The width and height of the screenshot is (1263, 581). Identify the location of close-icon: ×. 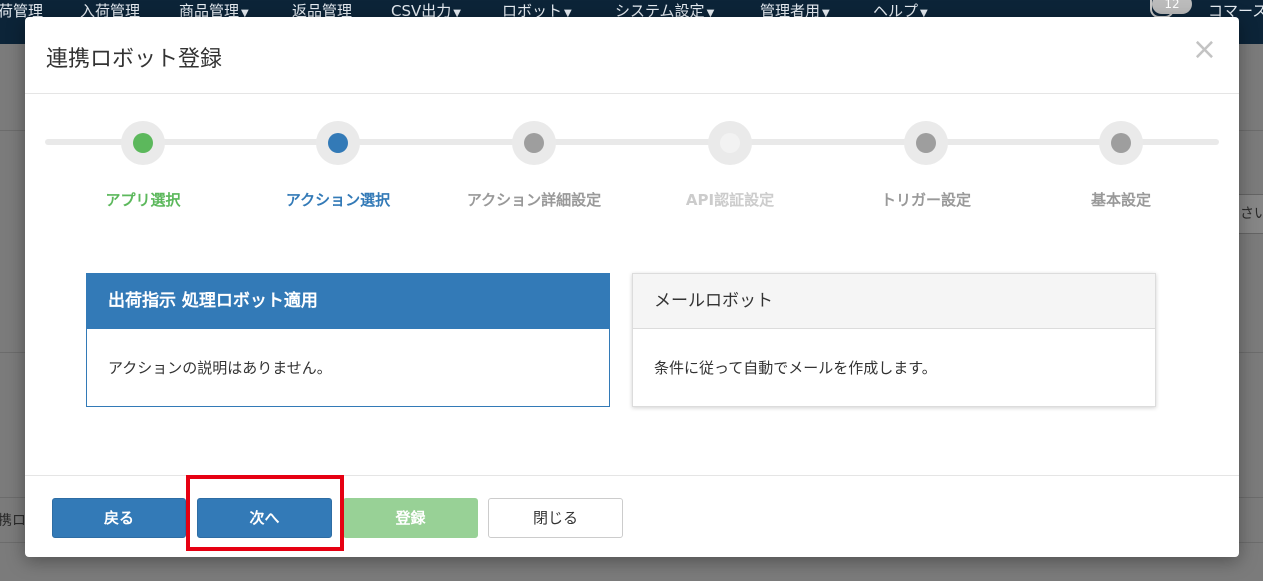
(1204, 50).